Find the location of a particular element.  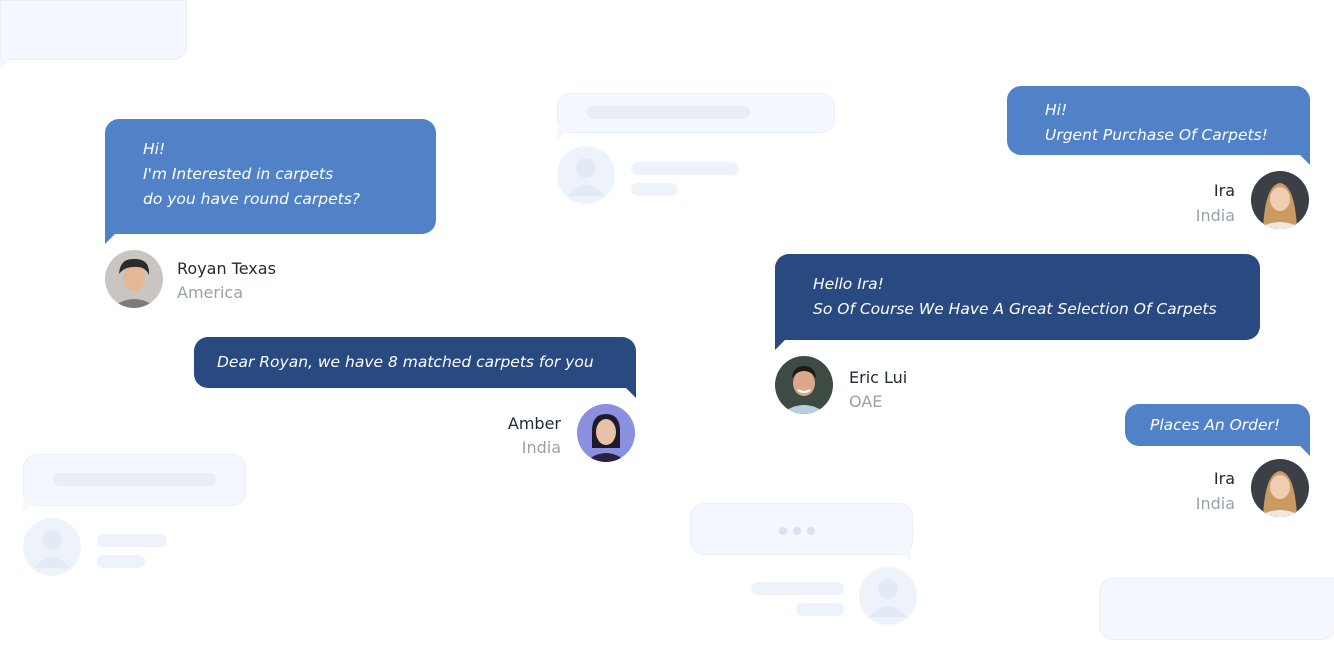

message-line: Urgent Purchase Of Carpets! is located at coordinates (1156, 135).